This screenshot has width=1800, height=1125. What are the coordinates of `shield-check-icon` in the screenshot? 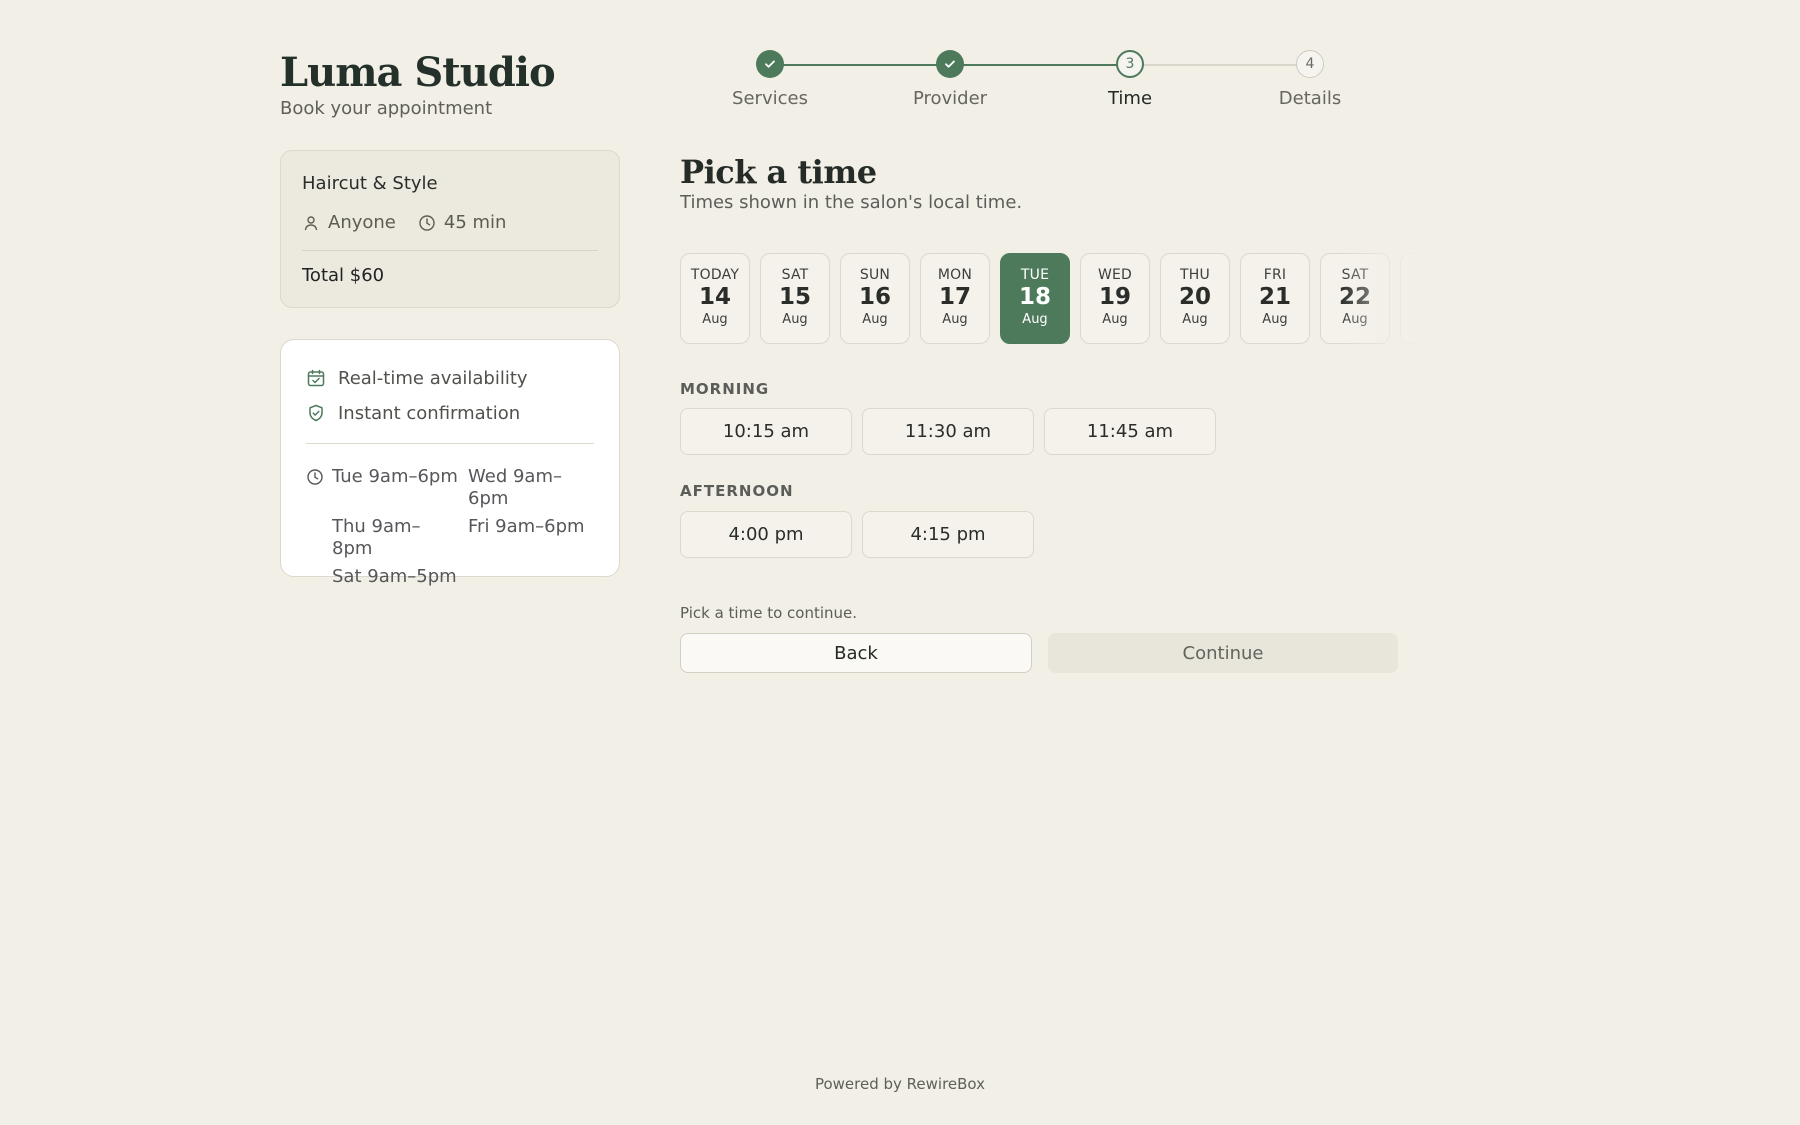 It's located at (316, 413).